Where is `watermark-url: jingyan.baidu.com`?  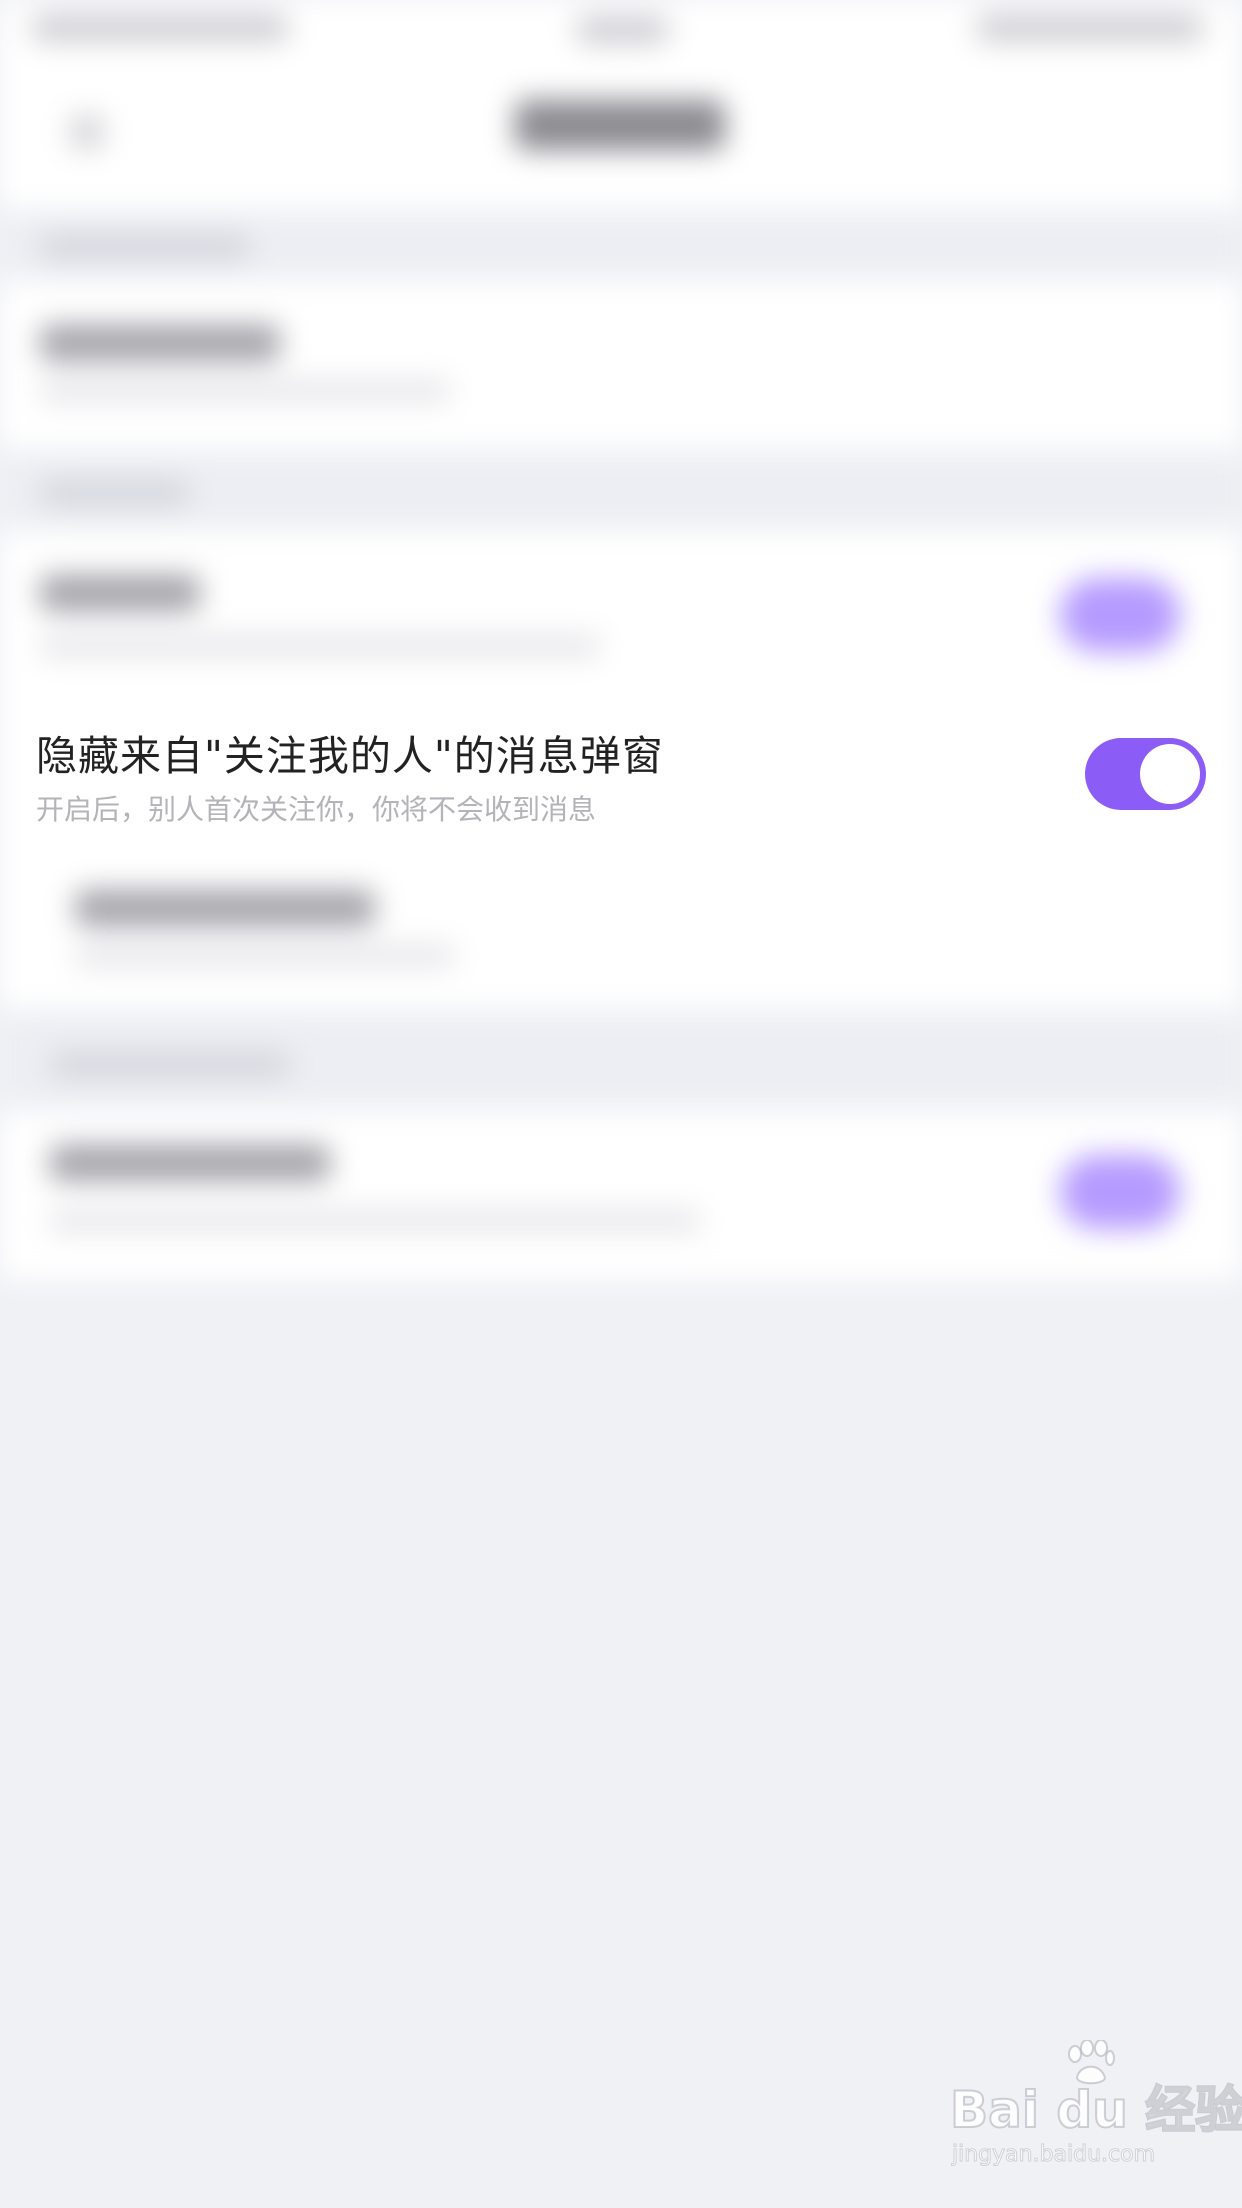
watermark-url: jingyan.baidu.com is located at coordinates (1053, 2155).